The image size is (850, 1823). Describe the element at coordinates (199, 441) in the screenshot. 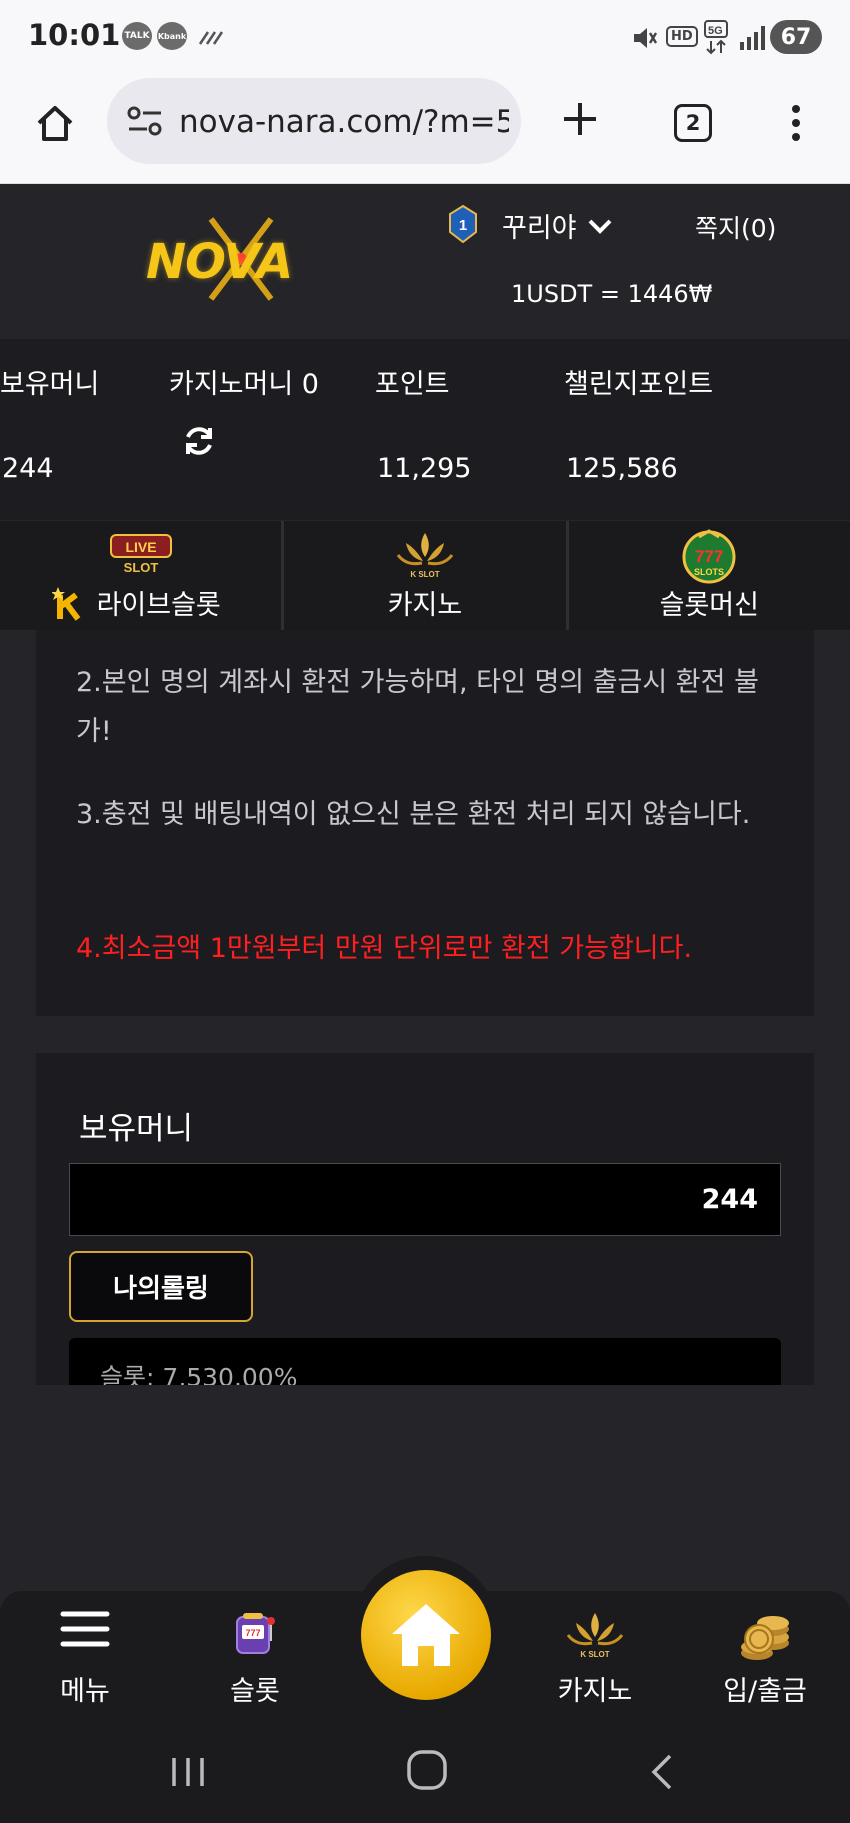

I see `refresh-icon` at that location.